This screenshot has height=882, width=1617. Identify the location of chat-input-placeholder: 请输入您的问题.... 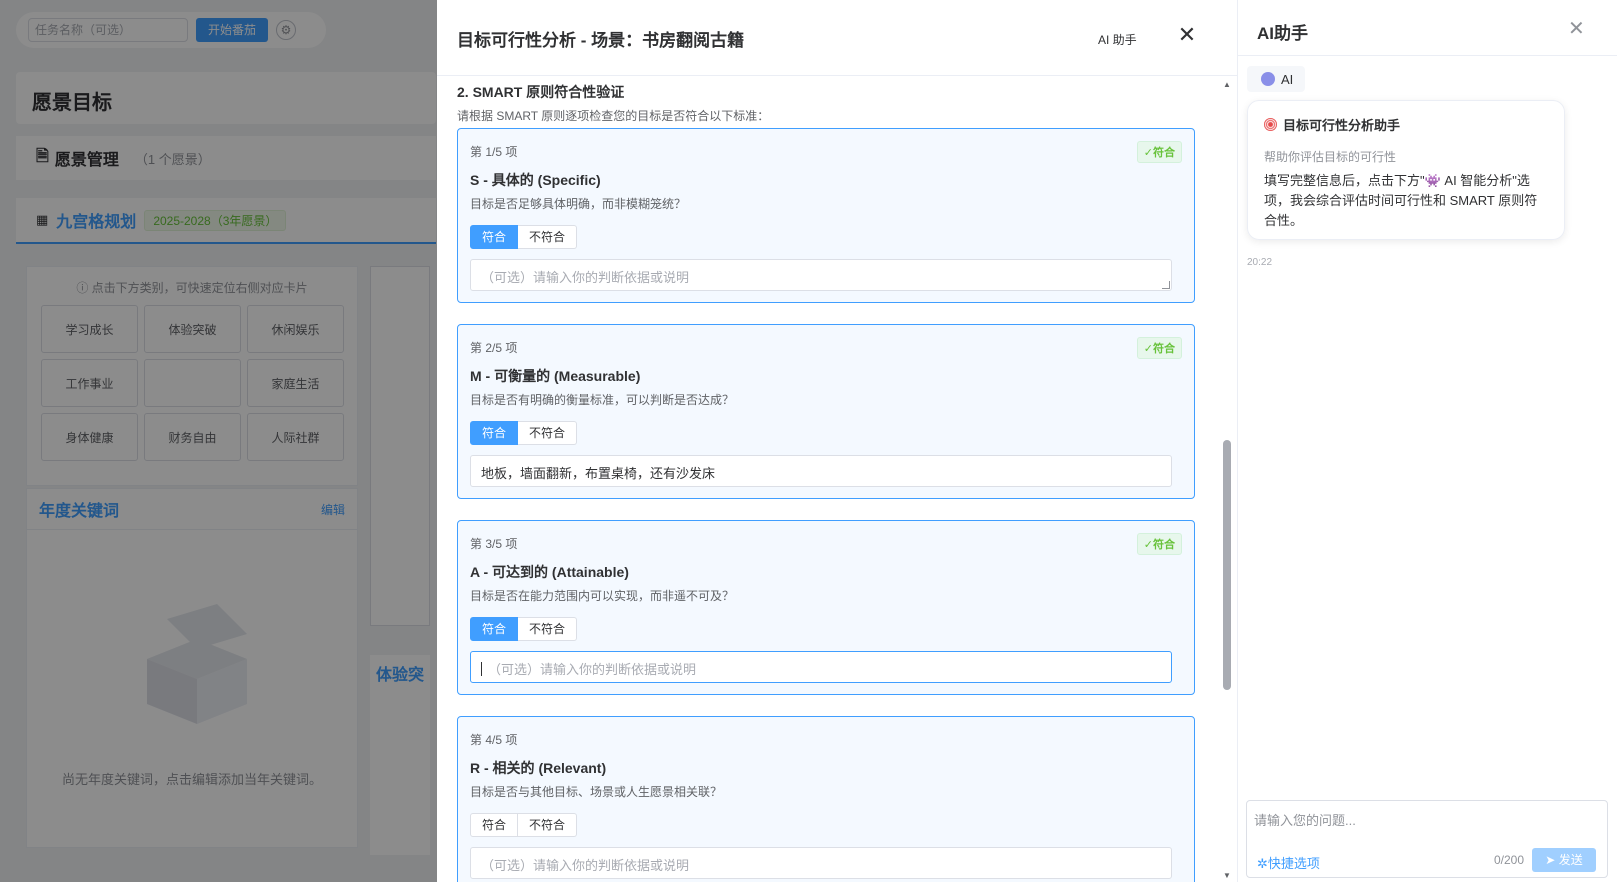
(1305, 820).